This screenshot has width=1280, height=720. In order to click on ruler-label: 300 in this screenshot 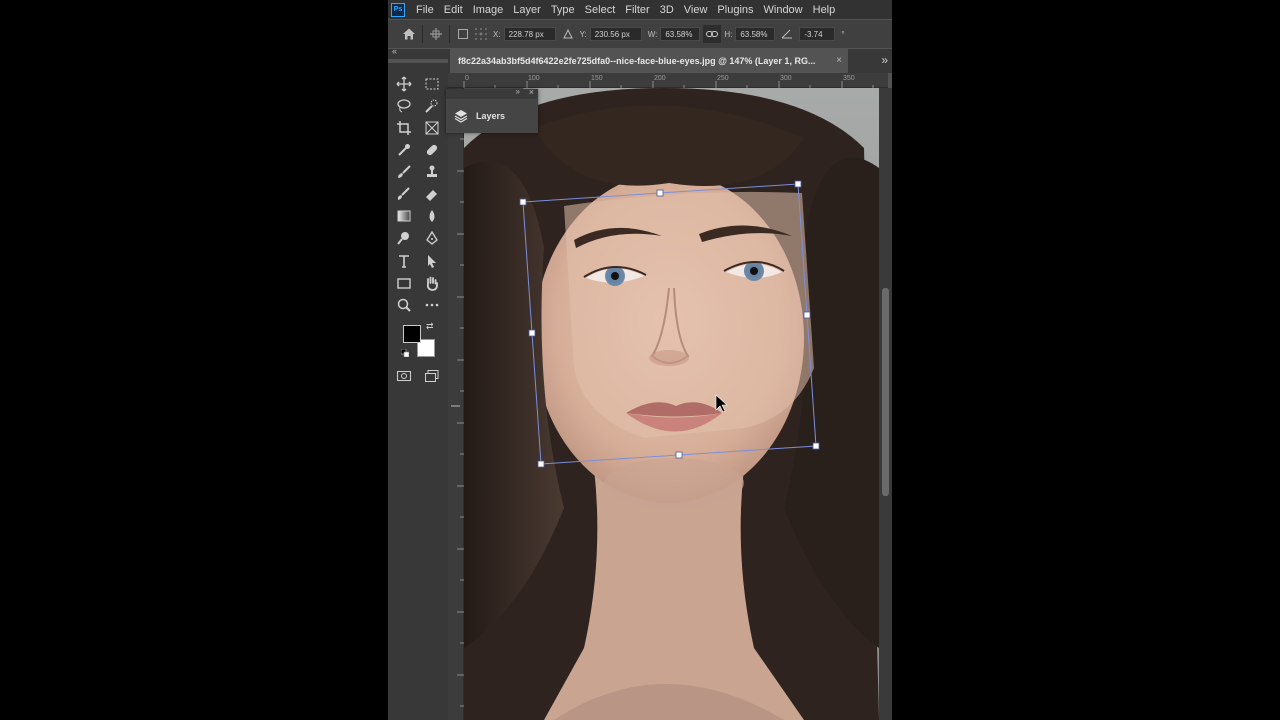, I will do `click(786, 78)`.